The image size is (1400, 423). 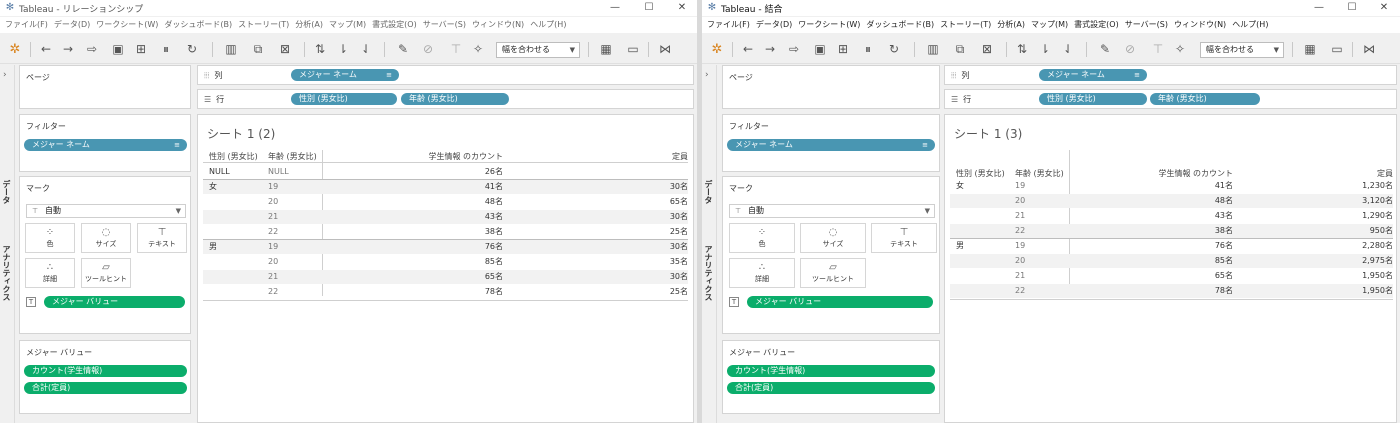 What do you see at coordinates (444, 25) in the screenshot?
I see `menu-server: サーバー(S)` at bounding box center [444, 25].